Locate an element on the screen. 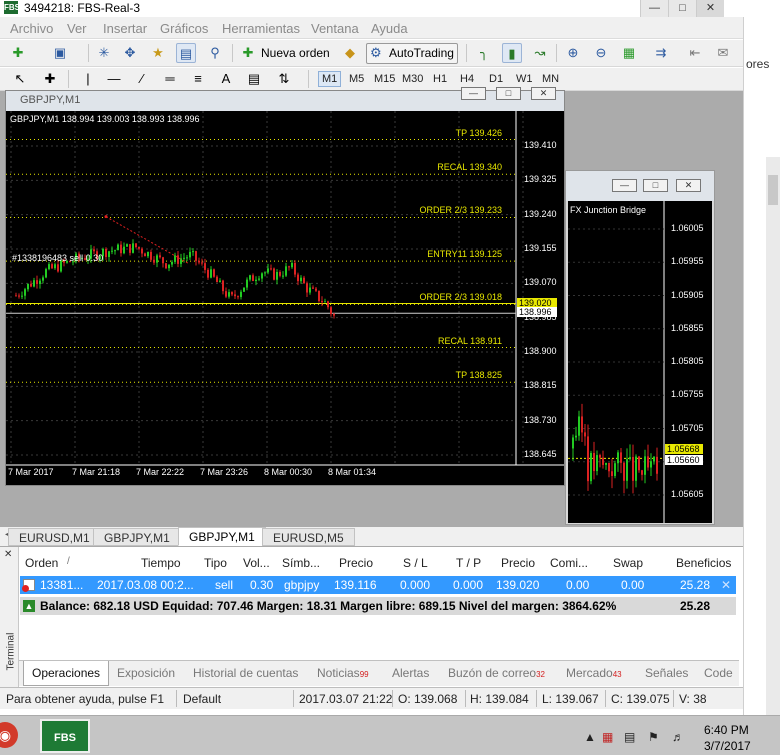 The width and height of the screenshot is (780, 755). timeframe-m1: M1 is located at coordinates (330, 79).